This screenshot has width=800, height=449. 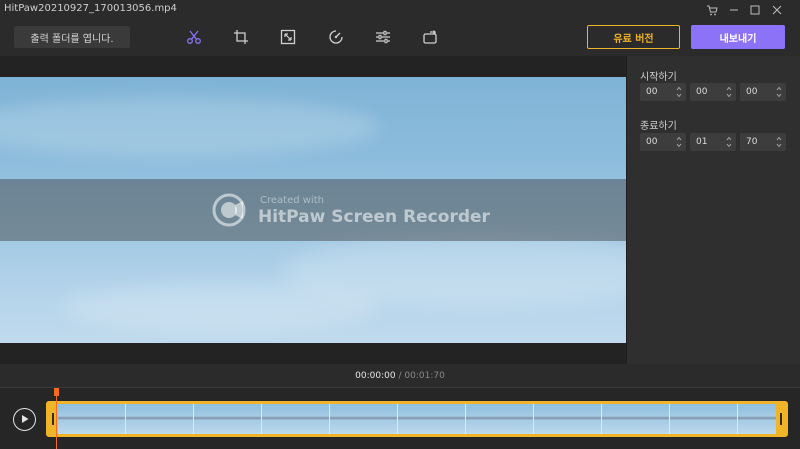 What do you see at coordinates (229, 210) in the screenshot?
I see `hitpaw-logo-icon` at bounding box center [229, 210].